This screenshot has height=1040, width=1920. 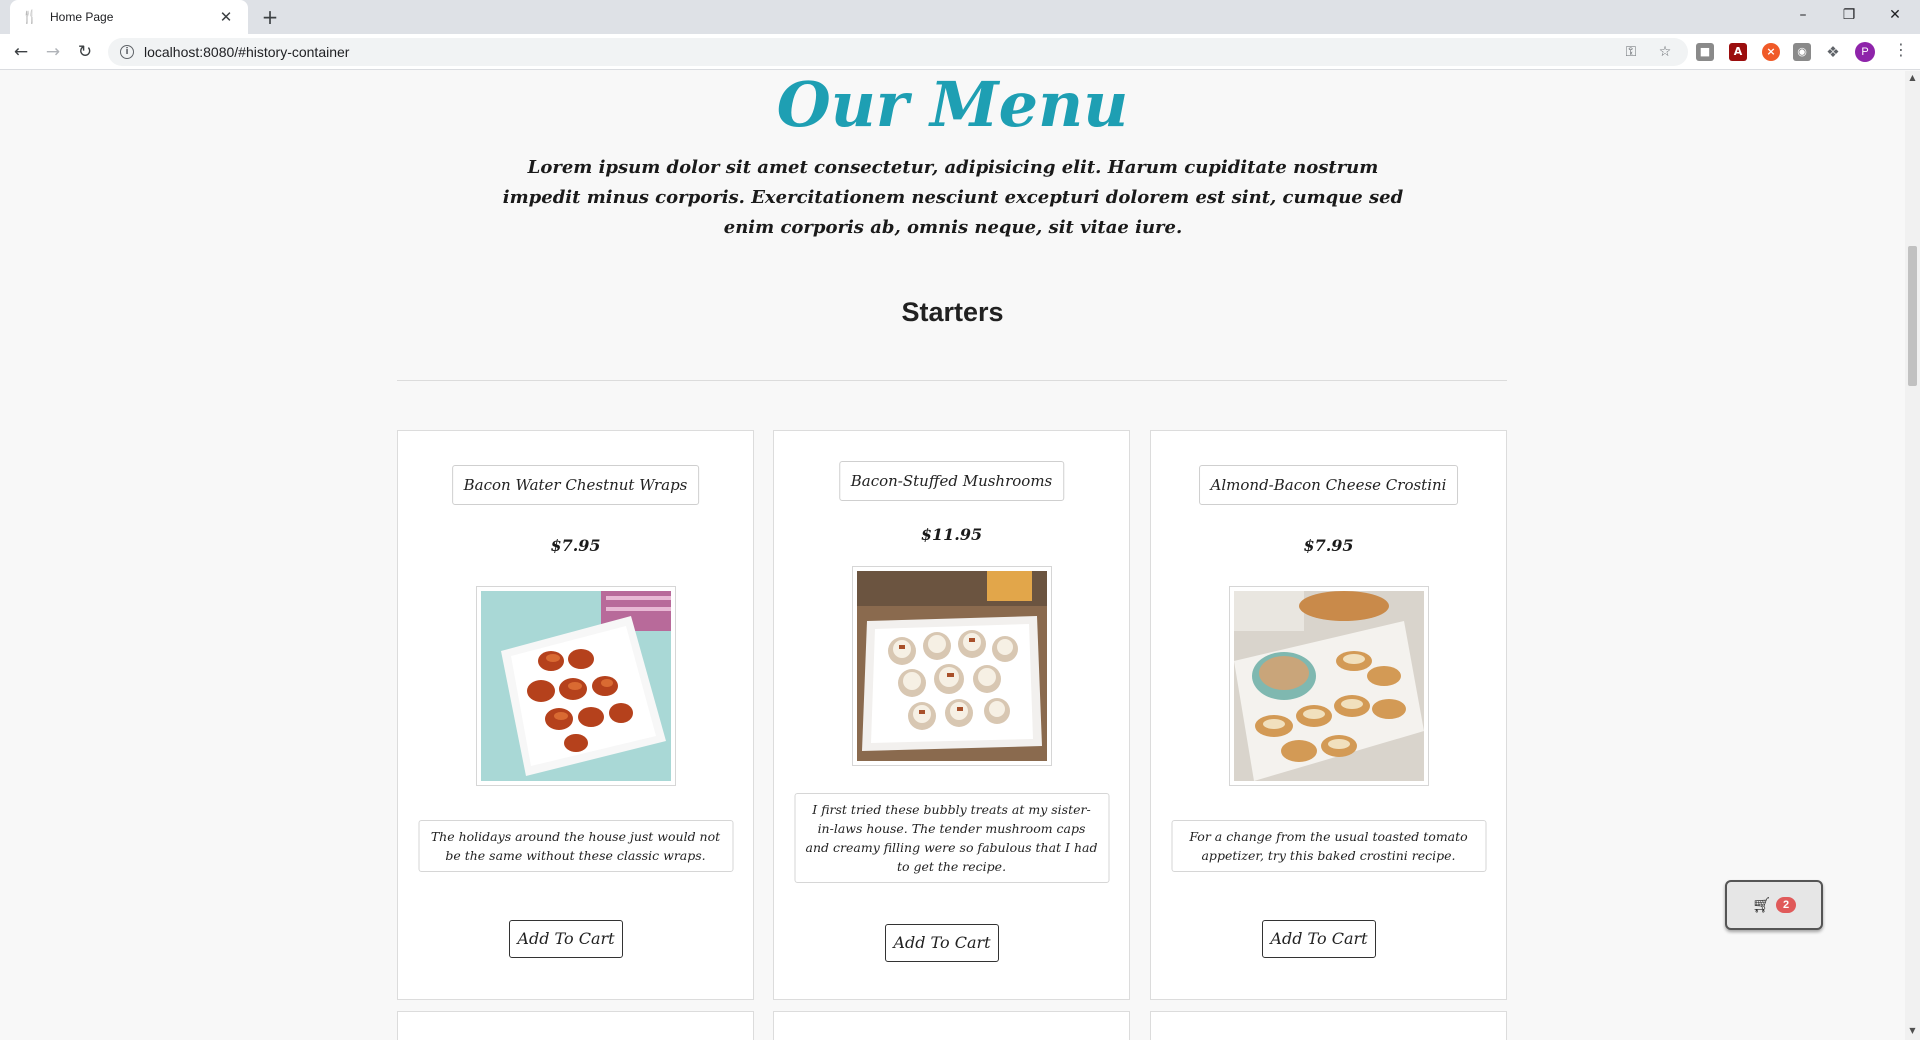 What do you see at coordinates (1761, 905) in the screenshot?
I see `shopping-cart-icon: 🛒︎` at bounding box center [1761, 905].